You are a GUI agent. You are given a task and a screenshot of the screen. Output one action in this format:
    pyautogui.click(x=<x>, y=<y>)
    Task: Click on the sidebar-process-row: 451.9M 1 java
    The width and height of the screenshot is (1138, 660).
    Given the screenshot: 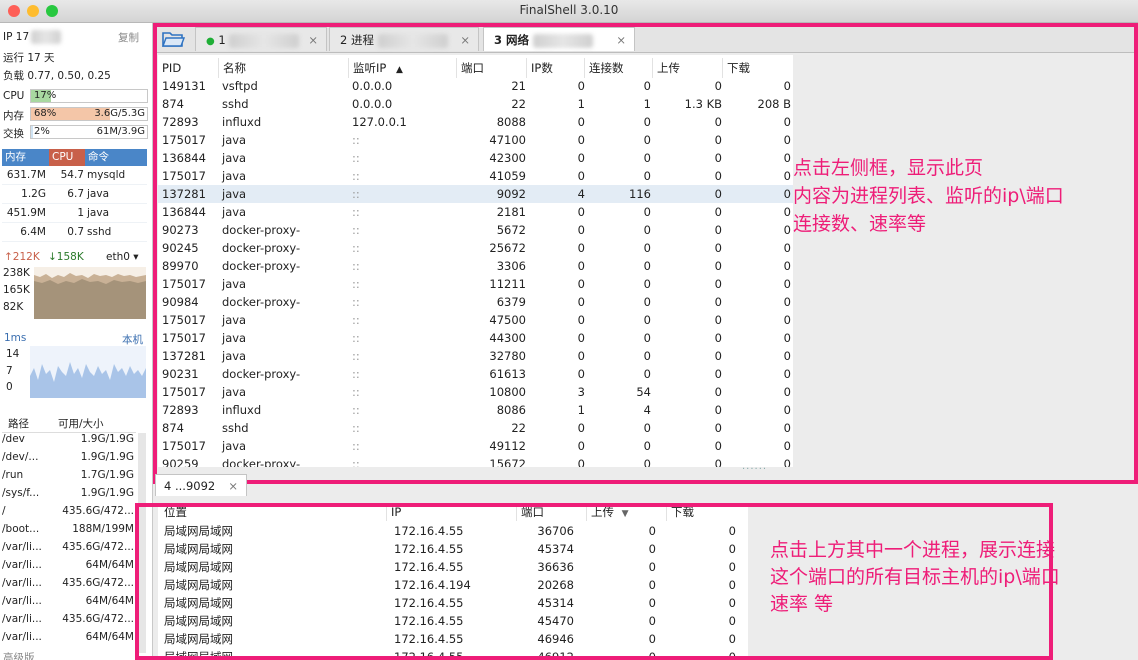 What is the action you would take?
    pyautogui.click(x=74, y=213)
    